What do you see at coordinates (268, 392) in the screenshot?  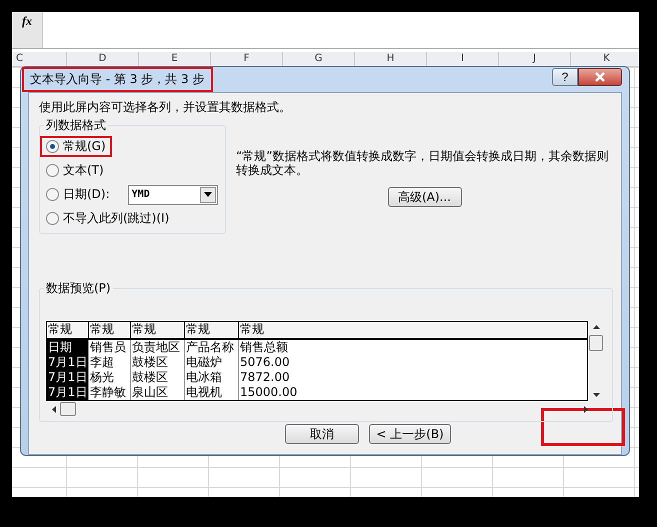 I see `table-cell-text: 15000.00` at bounding box center [268, 392].